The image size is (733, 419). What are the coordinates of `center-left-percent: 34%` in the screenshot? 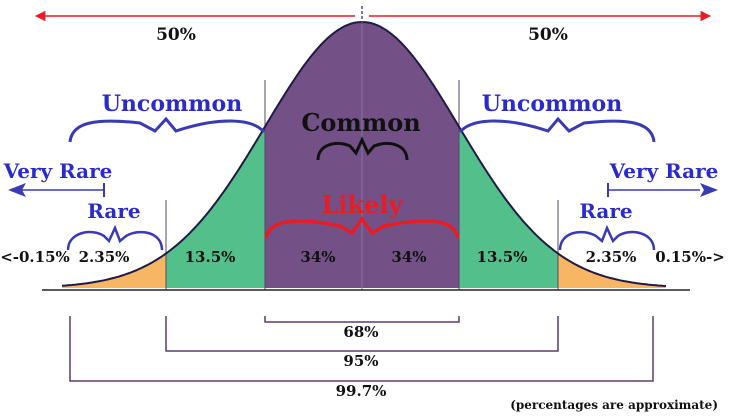 It's located at (317, 257).